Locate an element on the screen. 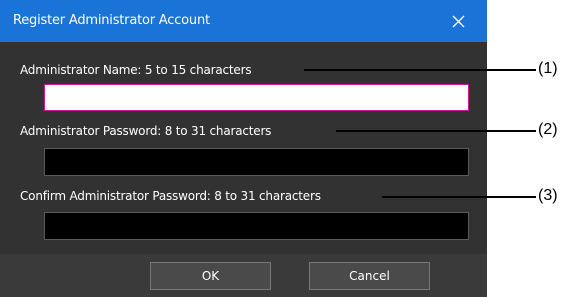  close-icon is located at coordinates (458, 21).